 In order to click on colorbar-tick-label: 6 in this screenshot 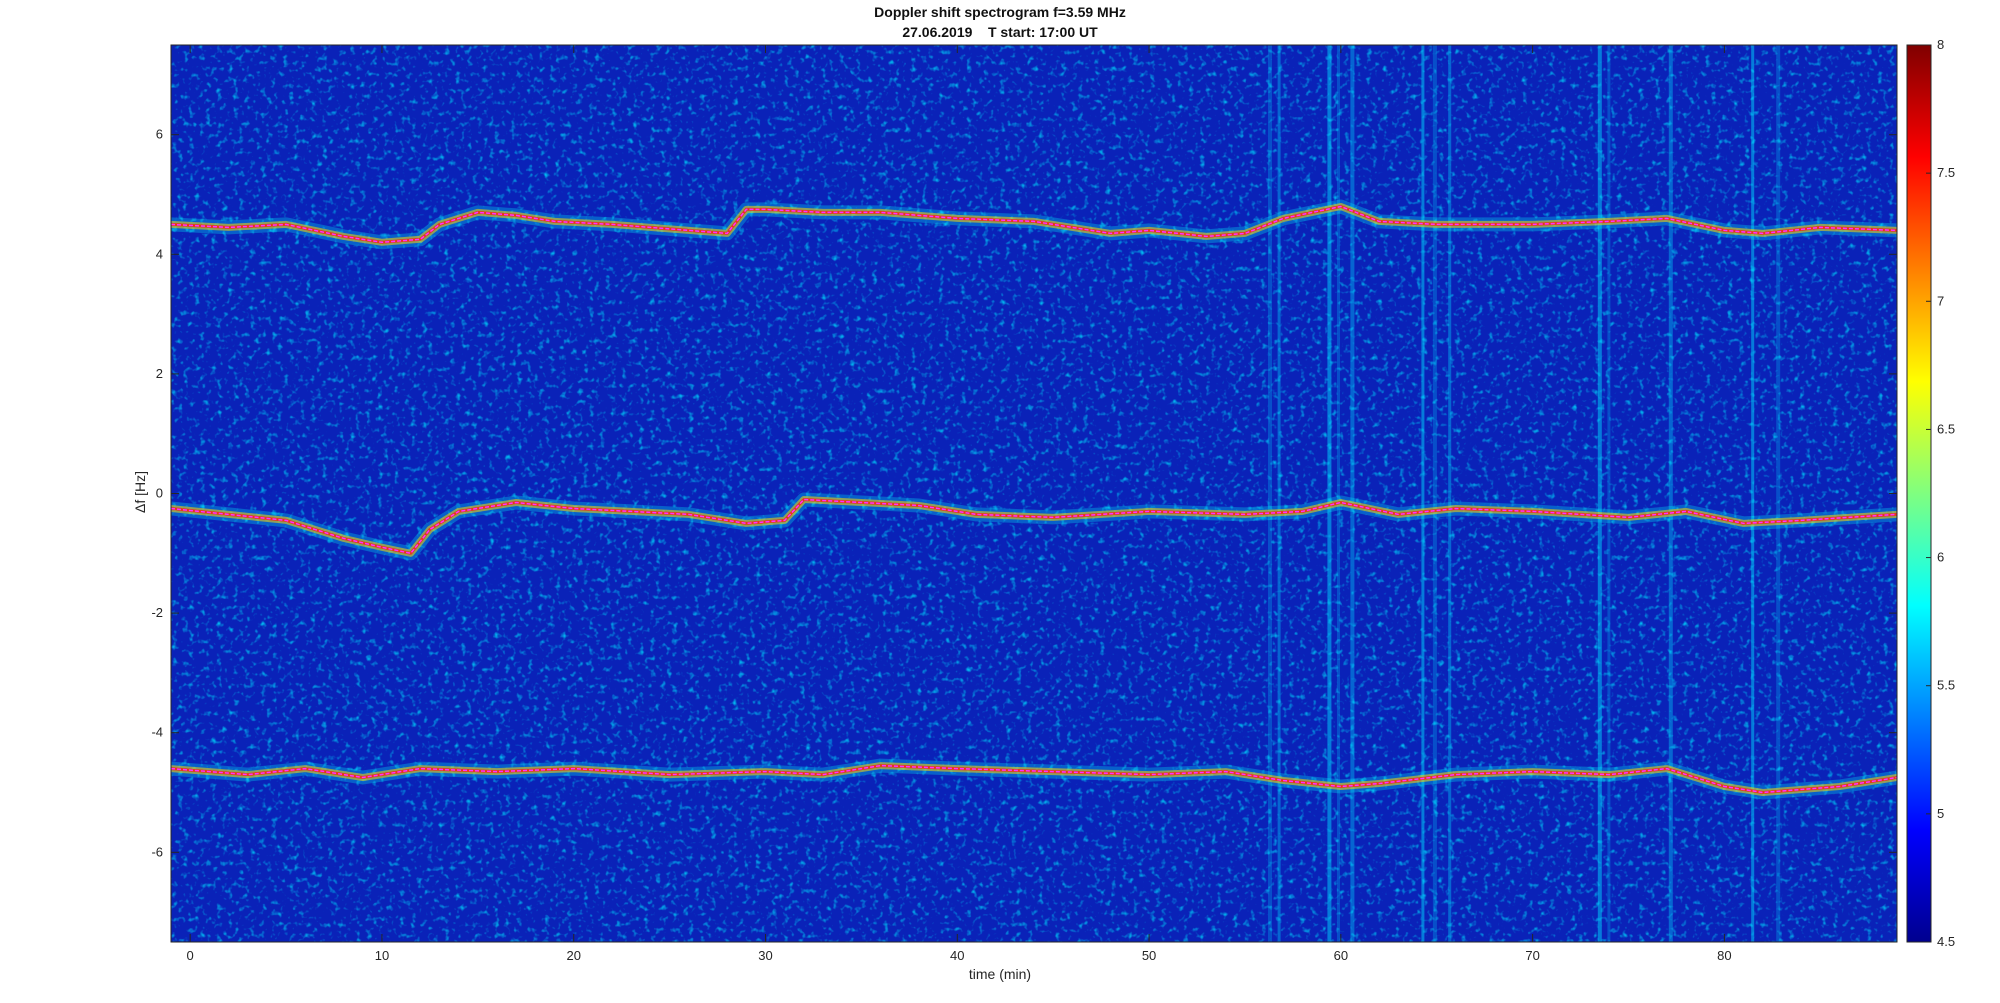, I will do `click(1940, 557)`.